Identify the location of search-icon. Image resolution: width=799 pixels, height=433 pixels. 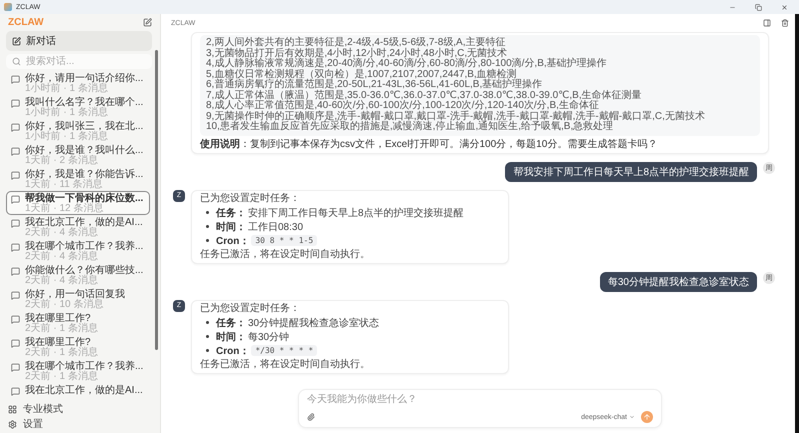
(16, 61).